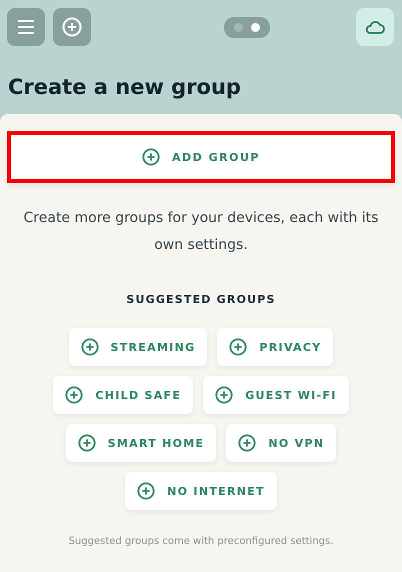 This screenshot has height=572, width=402. Describe the element at coordinates (141, 443) in the screenshot. I see `suggested-group-chip: SMART HOME` at that location.